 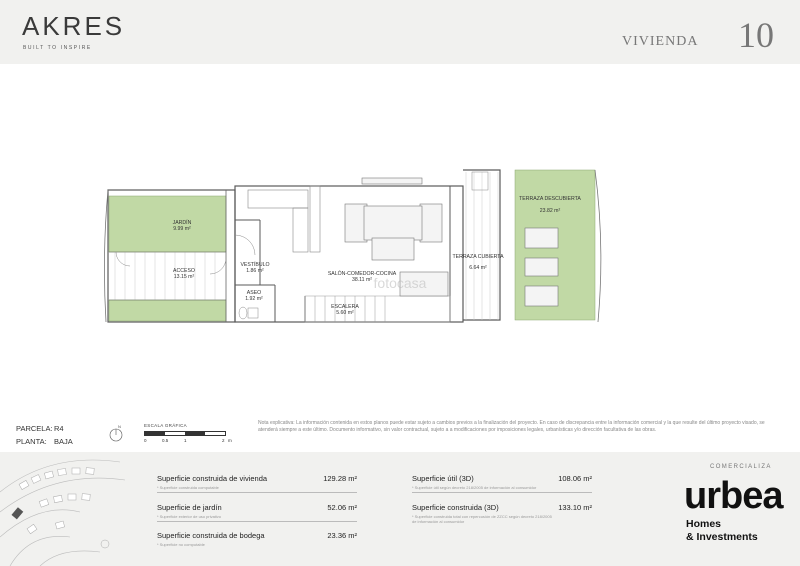 I want to click on area-value: 108.06 m², so click(x=575, y=478).